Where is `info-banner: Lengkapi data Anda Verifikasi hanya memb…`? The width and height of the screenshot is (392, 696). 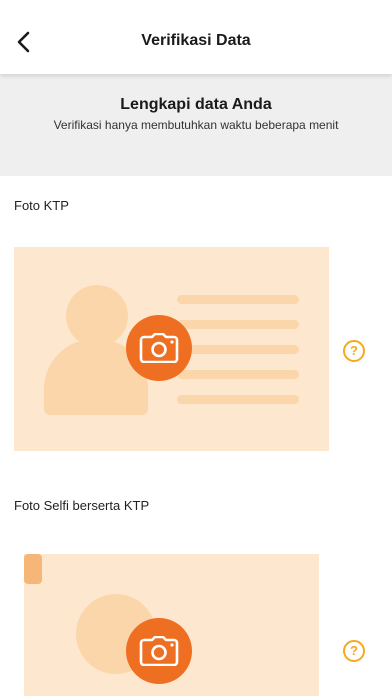
info-banner: Lengkapi data Anda Verifikasi hanya memb… is located at coordinates (196, 125).